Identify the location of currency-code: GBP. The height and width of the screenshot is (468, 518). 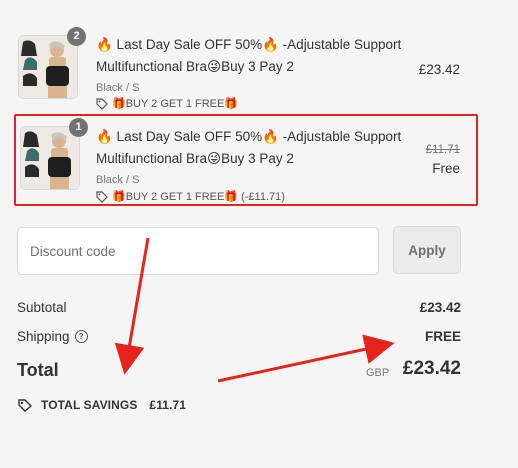
(378, 373).